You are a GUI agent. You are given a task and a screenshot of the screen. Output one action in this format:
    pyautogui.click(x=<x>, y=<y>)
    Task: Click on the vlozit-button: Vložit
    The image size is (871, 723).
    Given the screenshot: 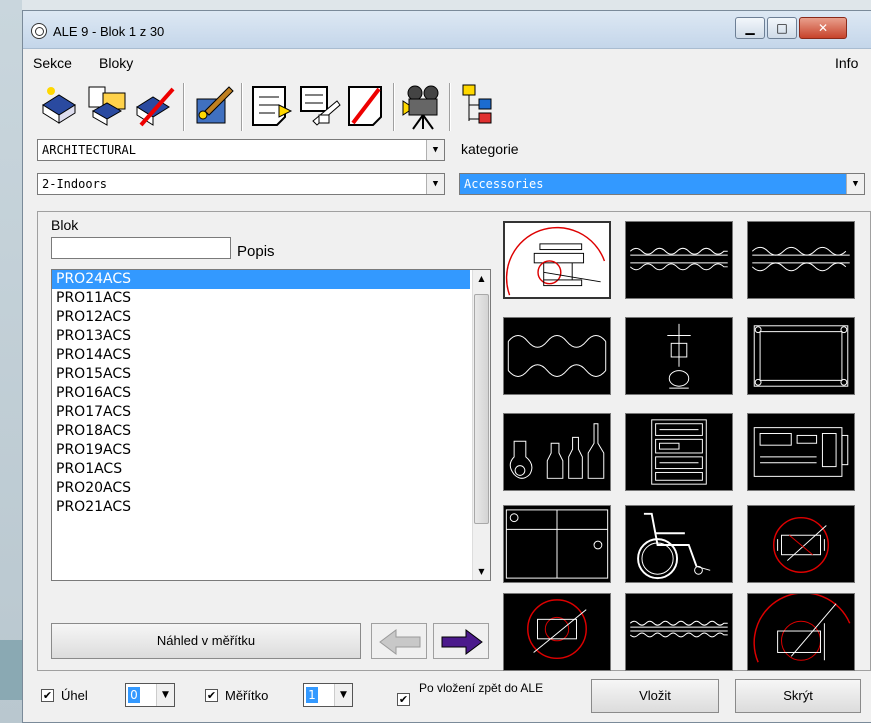 What is the action you would take?
    pyautogui.click(x=655, y=696)
    